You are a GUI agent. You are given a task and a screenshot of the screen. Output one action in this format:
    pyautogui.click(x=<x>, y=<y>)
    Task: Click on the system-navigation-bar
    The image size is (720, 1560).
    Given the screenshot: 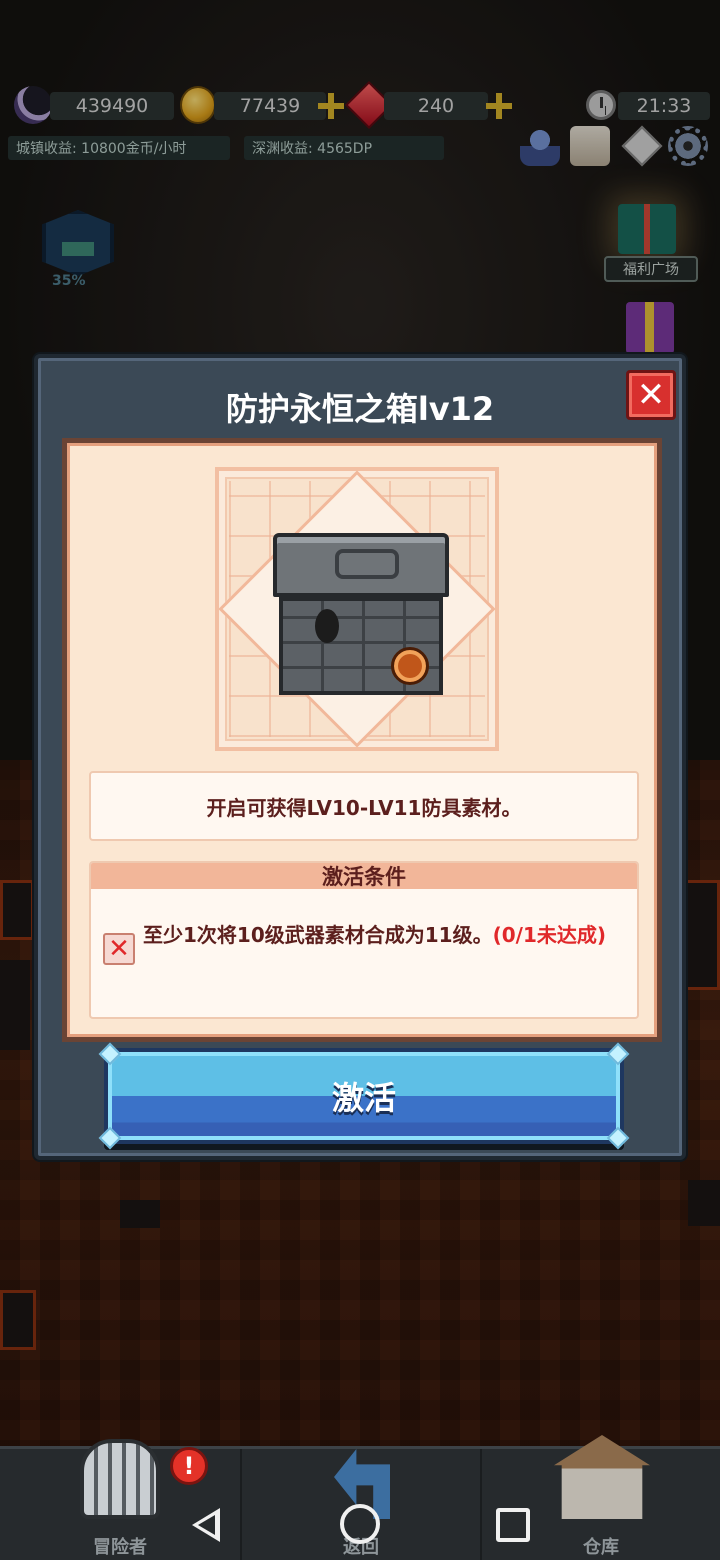 What is the action you would take?
    pyautogui.click(x=360, y=1525)
    